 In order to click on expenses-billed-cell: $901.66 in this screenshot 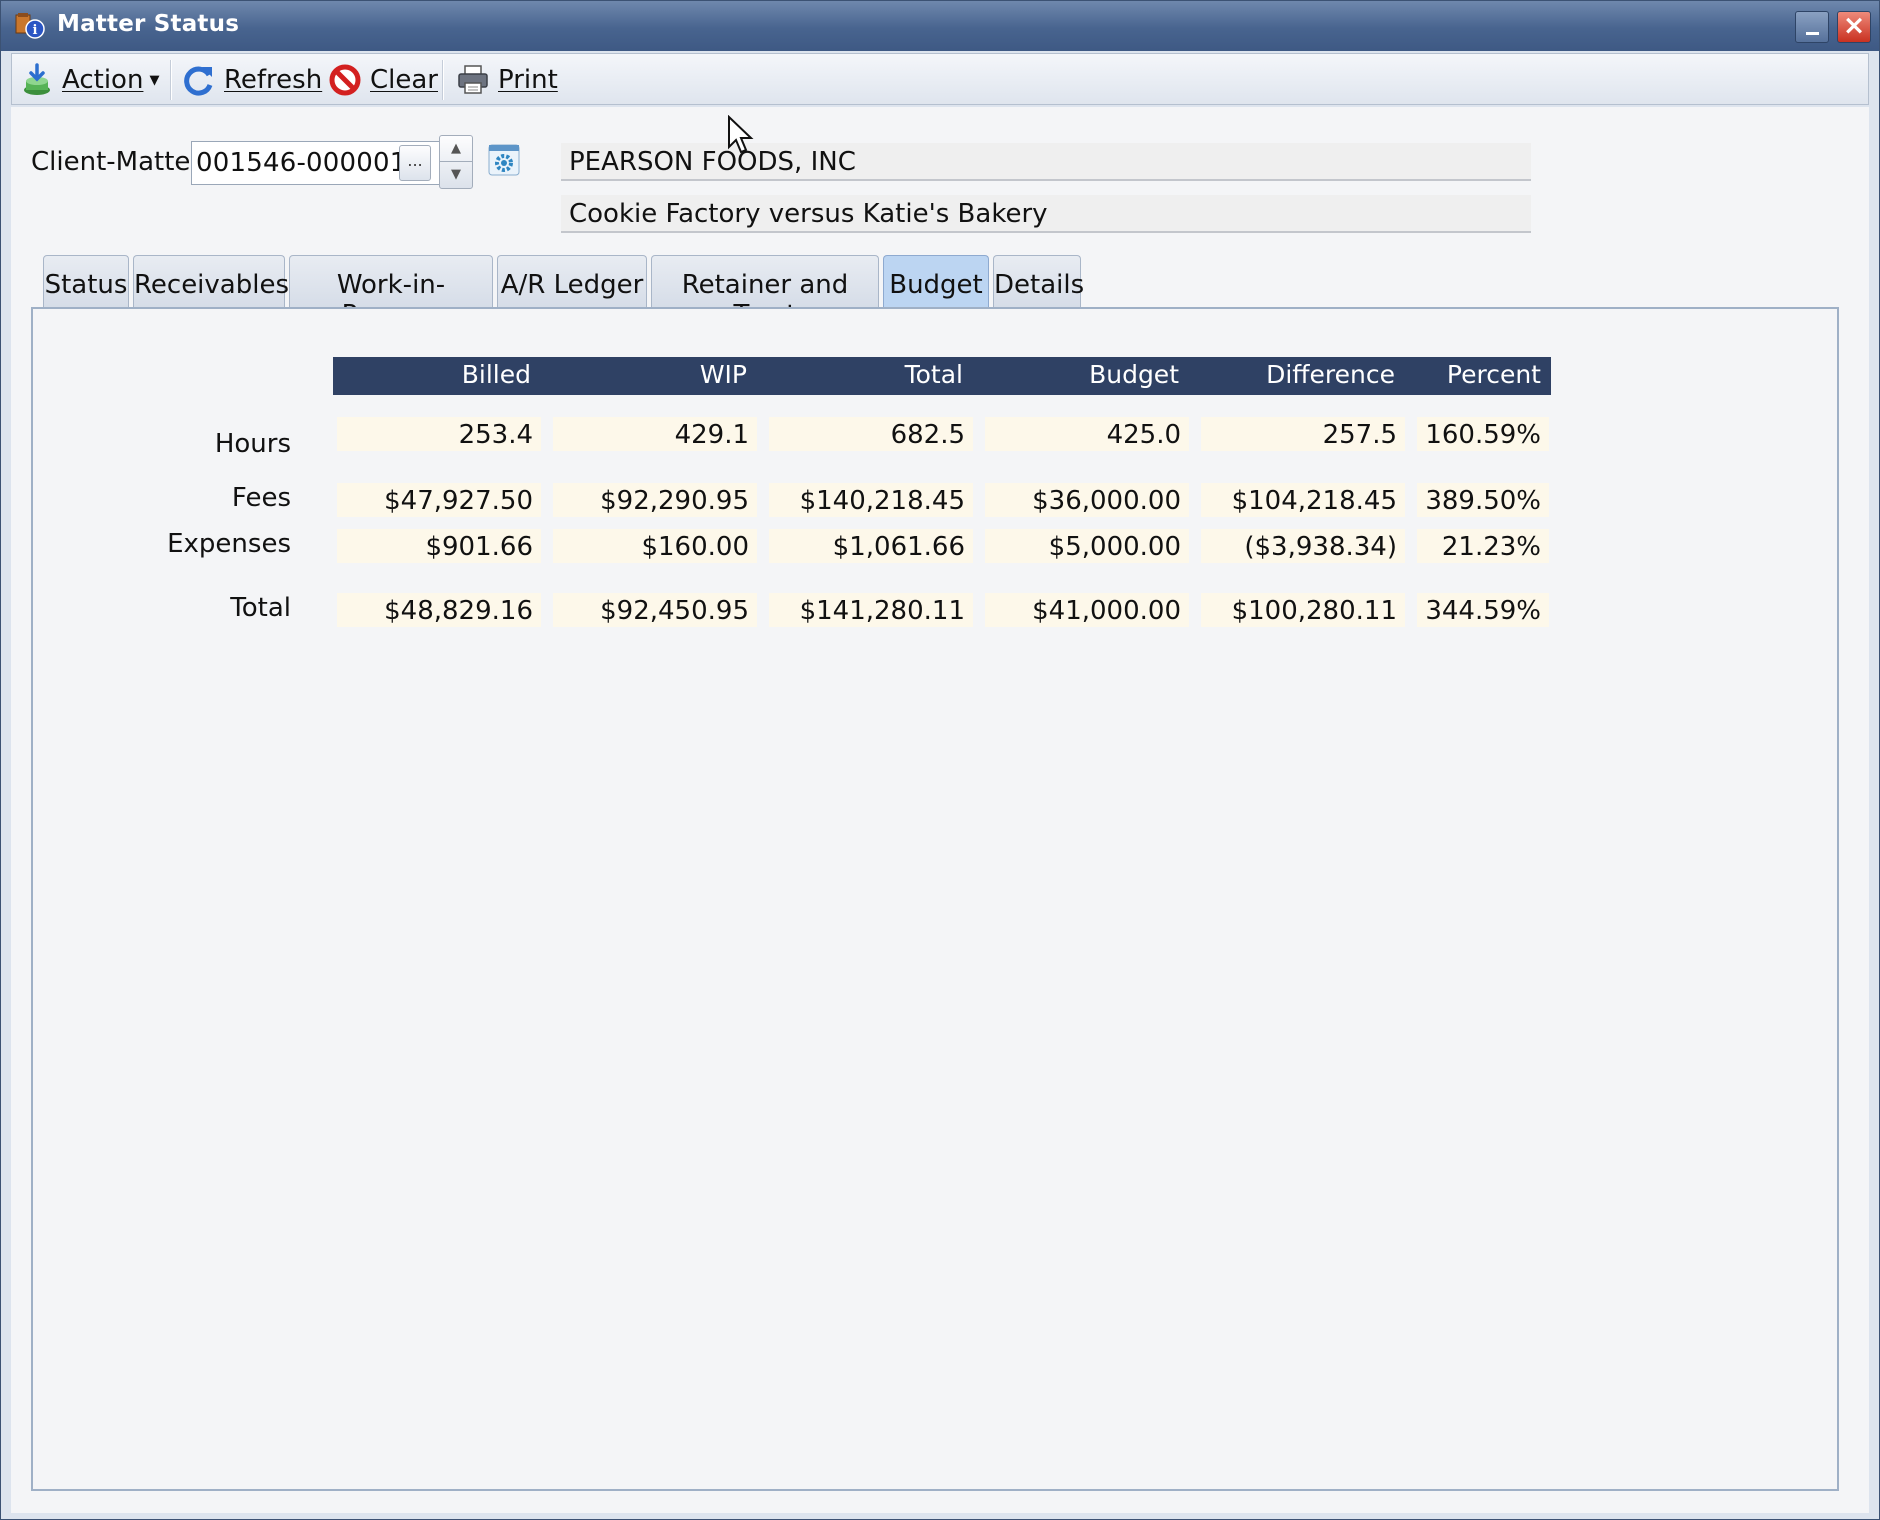, I will do `click(439, 546)`.